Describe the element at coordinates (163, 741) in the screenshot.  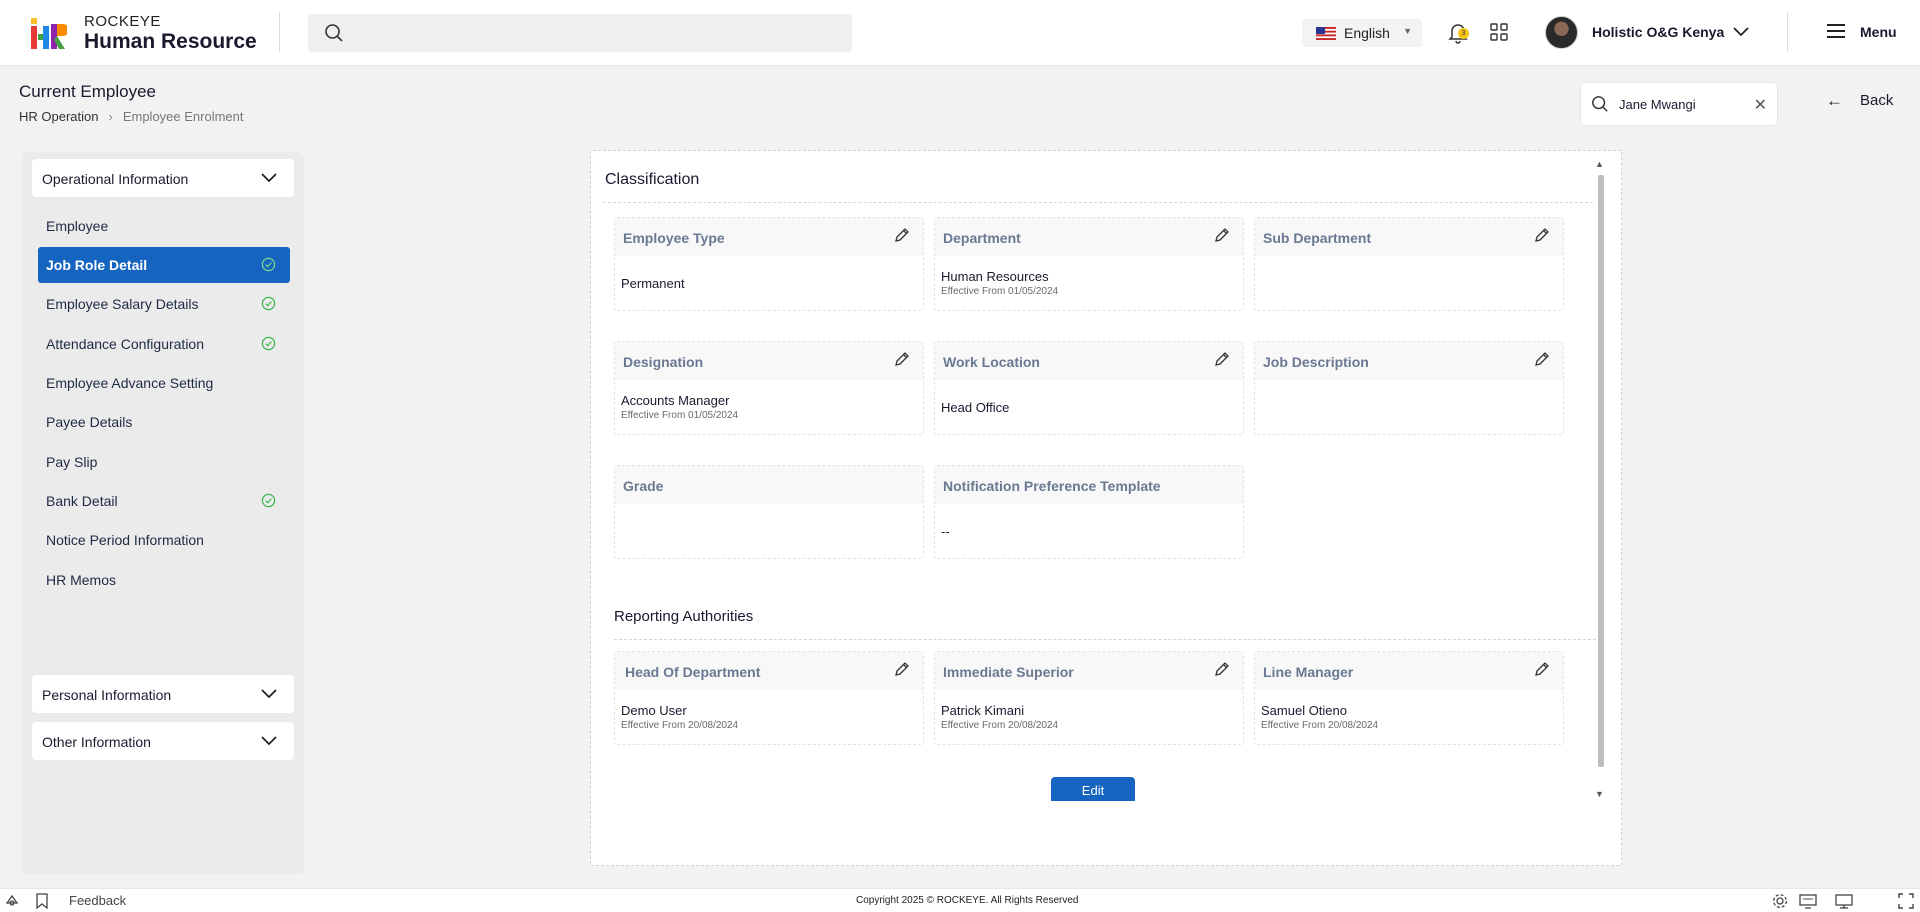
I see `group-other-information: Other Information` at that location.